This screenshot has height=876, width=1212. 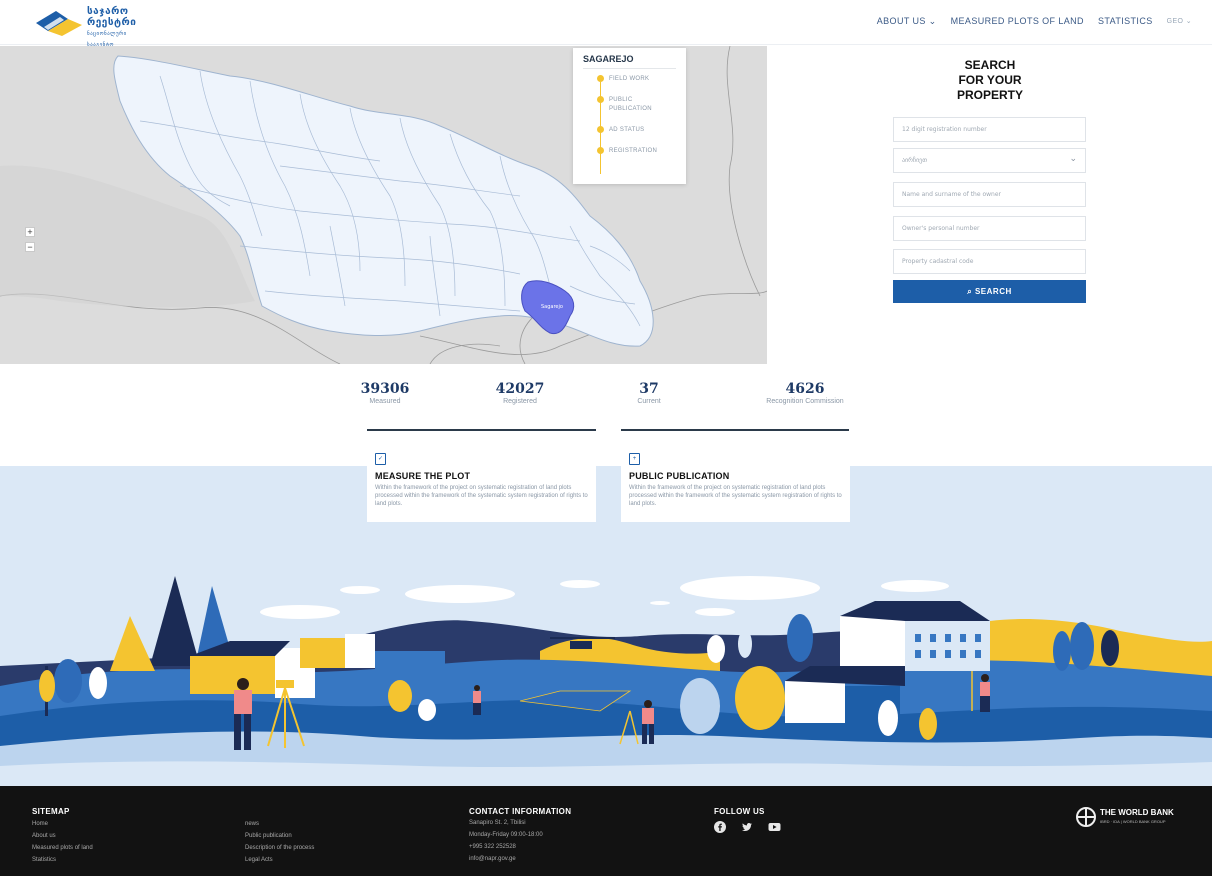 I want to click on search-button: ⌕ SEARCH, so click(x=989, y=291).